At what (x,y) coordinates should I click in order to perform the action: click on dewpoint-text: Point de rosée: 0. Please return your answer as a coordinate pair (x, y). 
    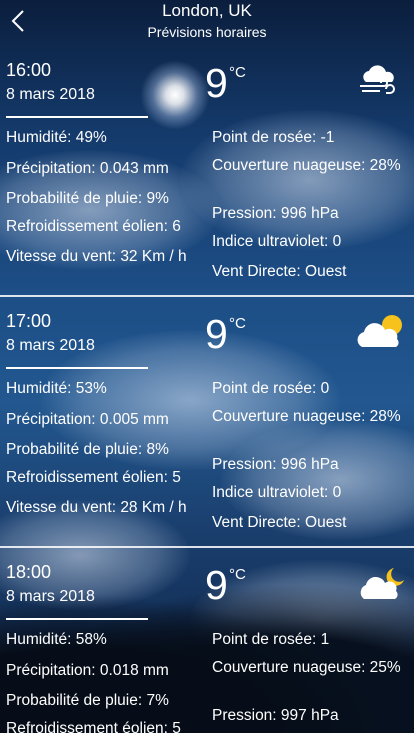
    Looking at the image, I should click on (271, 388).